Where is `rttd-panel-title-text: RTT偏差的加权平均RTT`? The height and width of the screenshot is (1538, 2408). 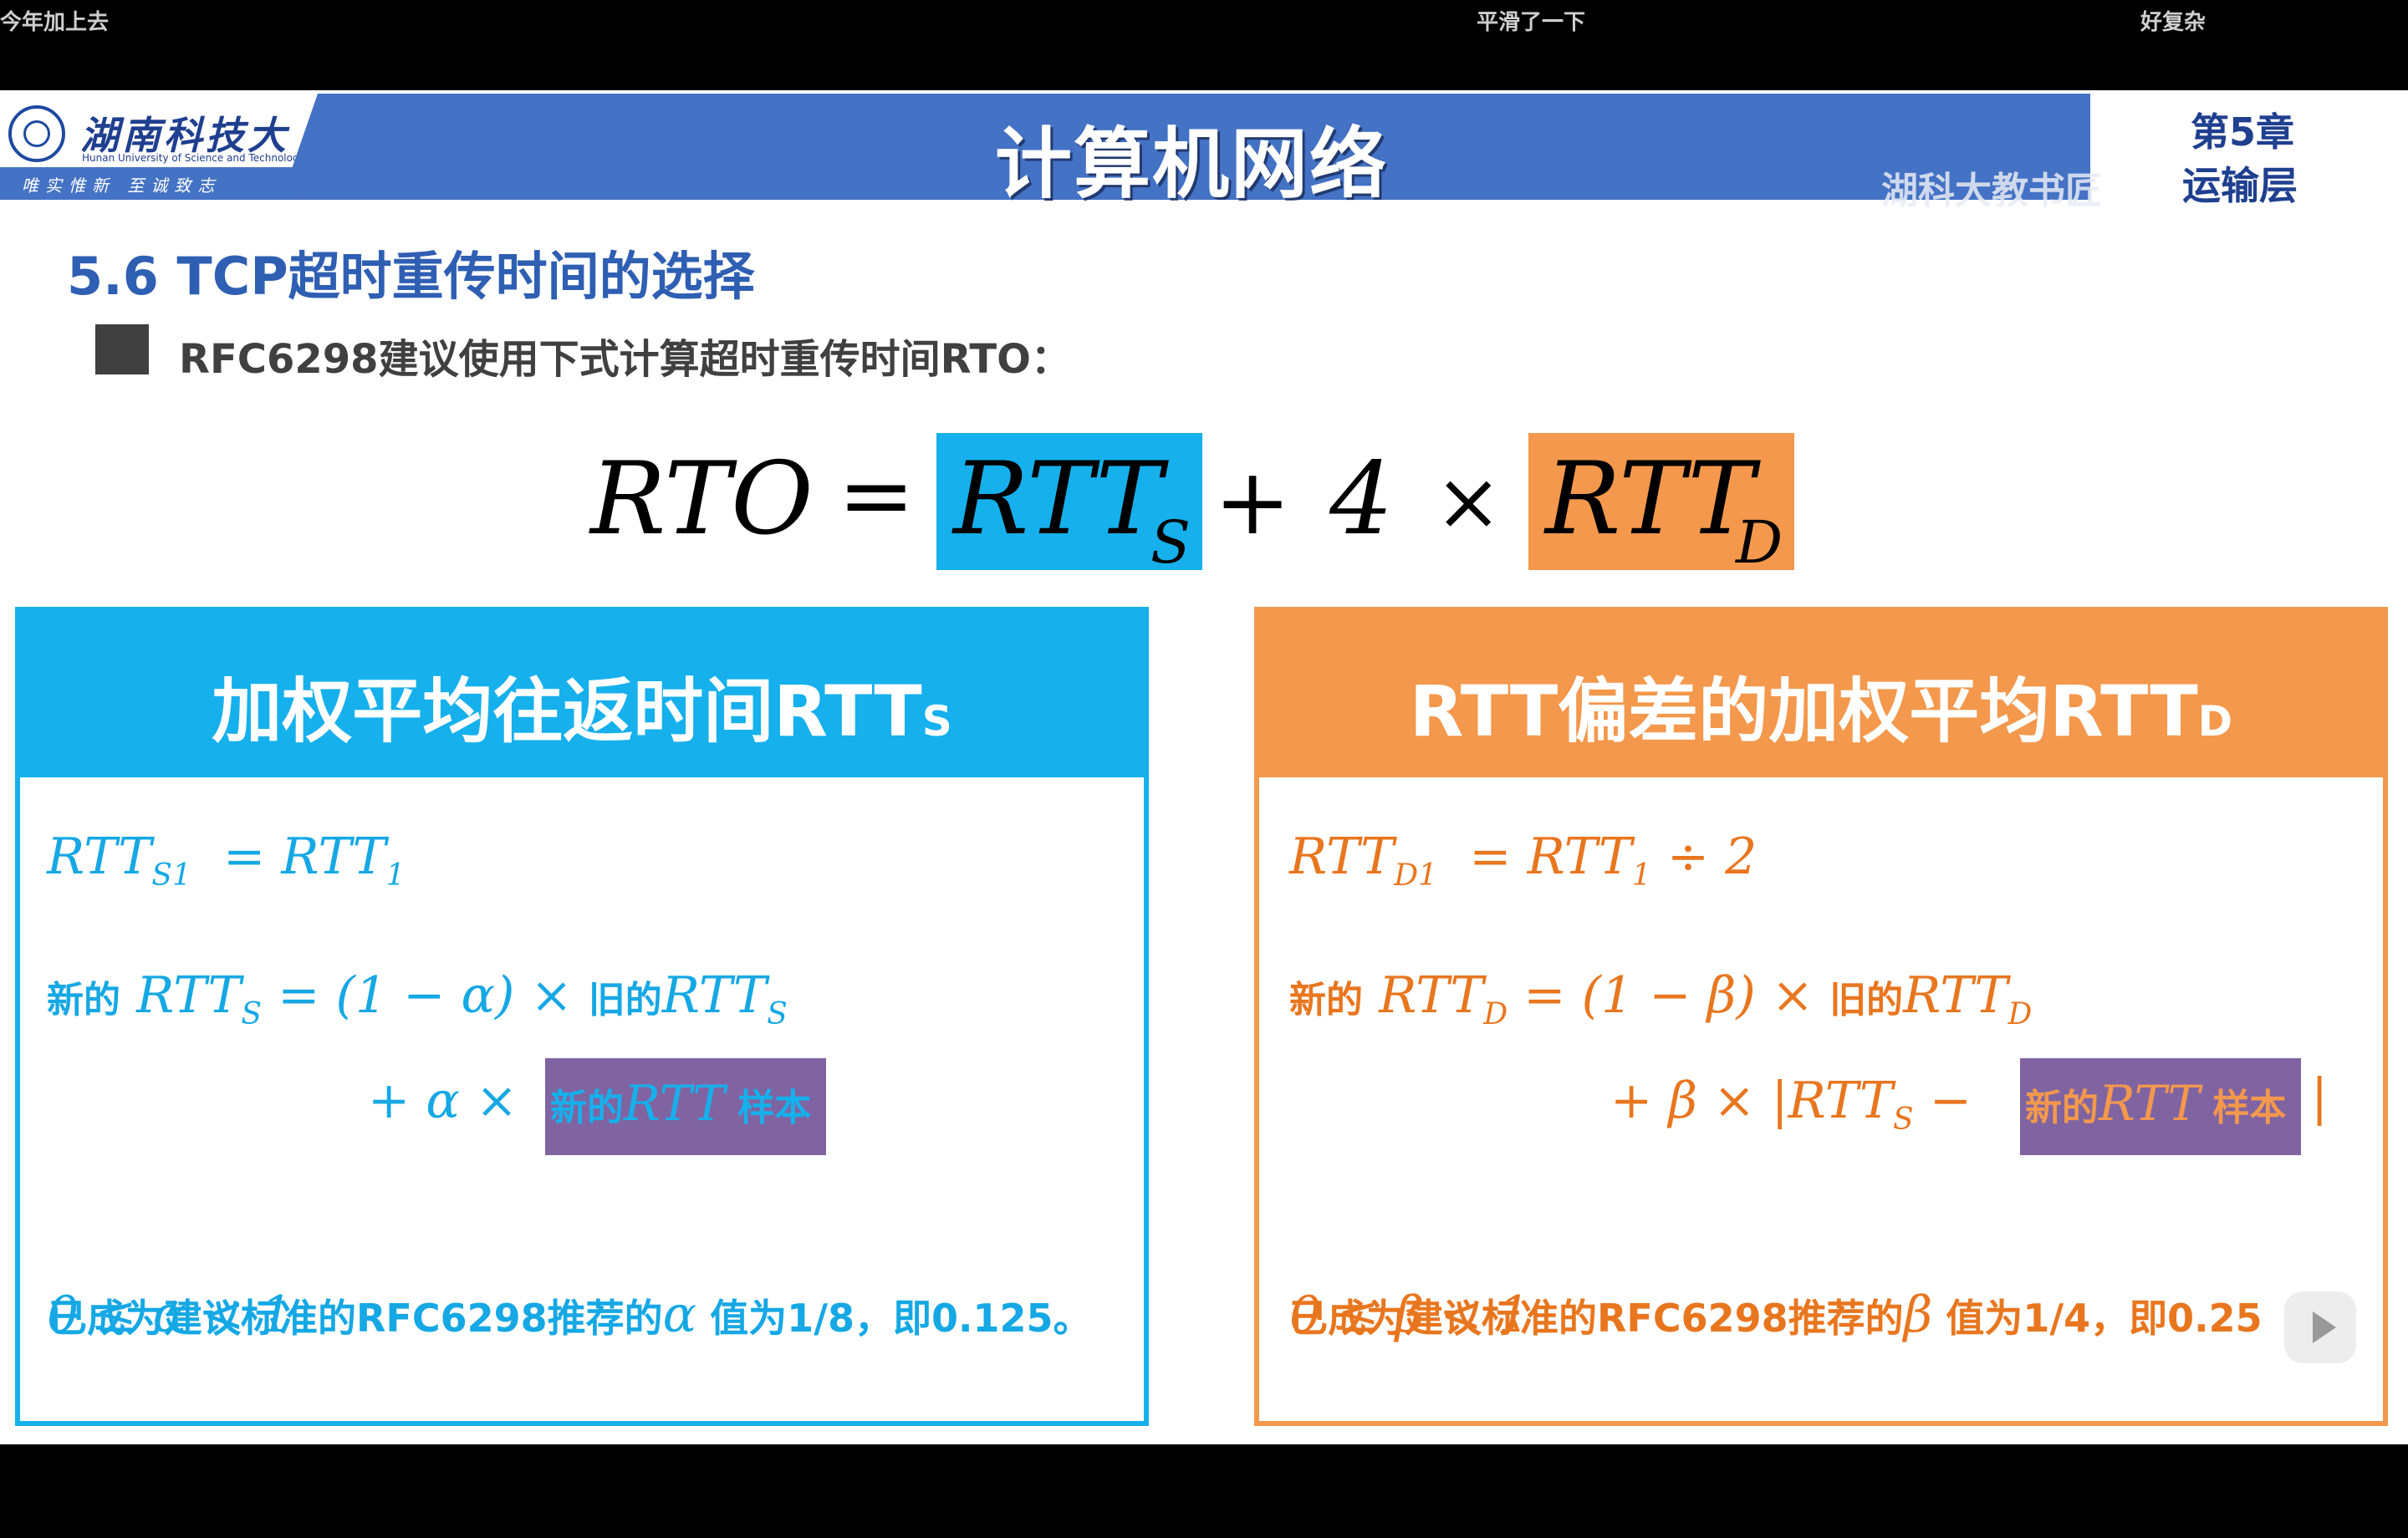 rttd-panel-title-text: RTT偏差的加权平均RTT is located at coordinates (1804, 711).